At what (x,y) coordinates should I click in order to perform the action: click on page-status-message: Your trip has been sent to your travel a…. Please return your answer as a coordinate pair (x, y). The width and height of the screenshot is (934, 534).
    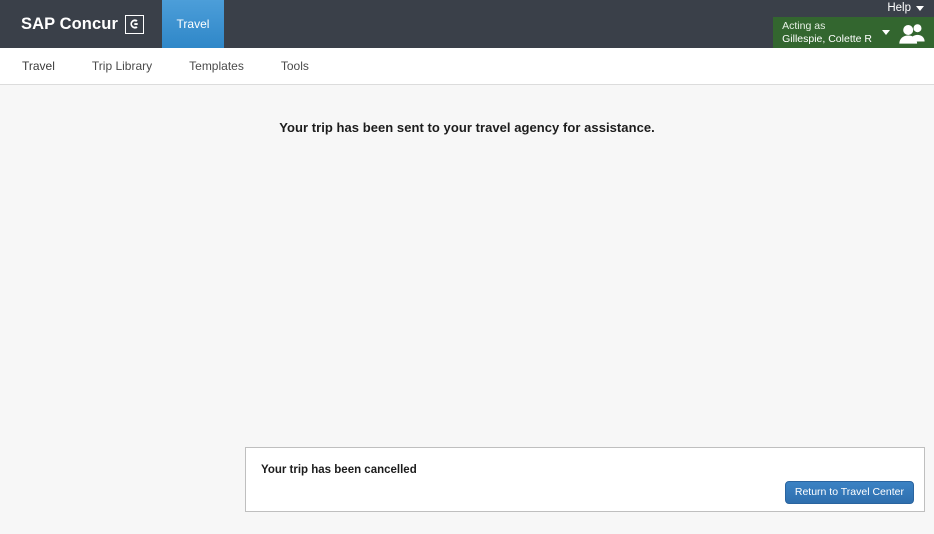
    Looking at the image, I should click on (467, 127).